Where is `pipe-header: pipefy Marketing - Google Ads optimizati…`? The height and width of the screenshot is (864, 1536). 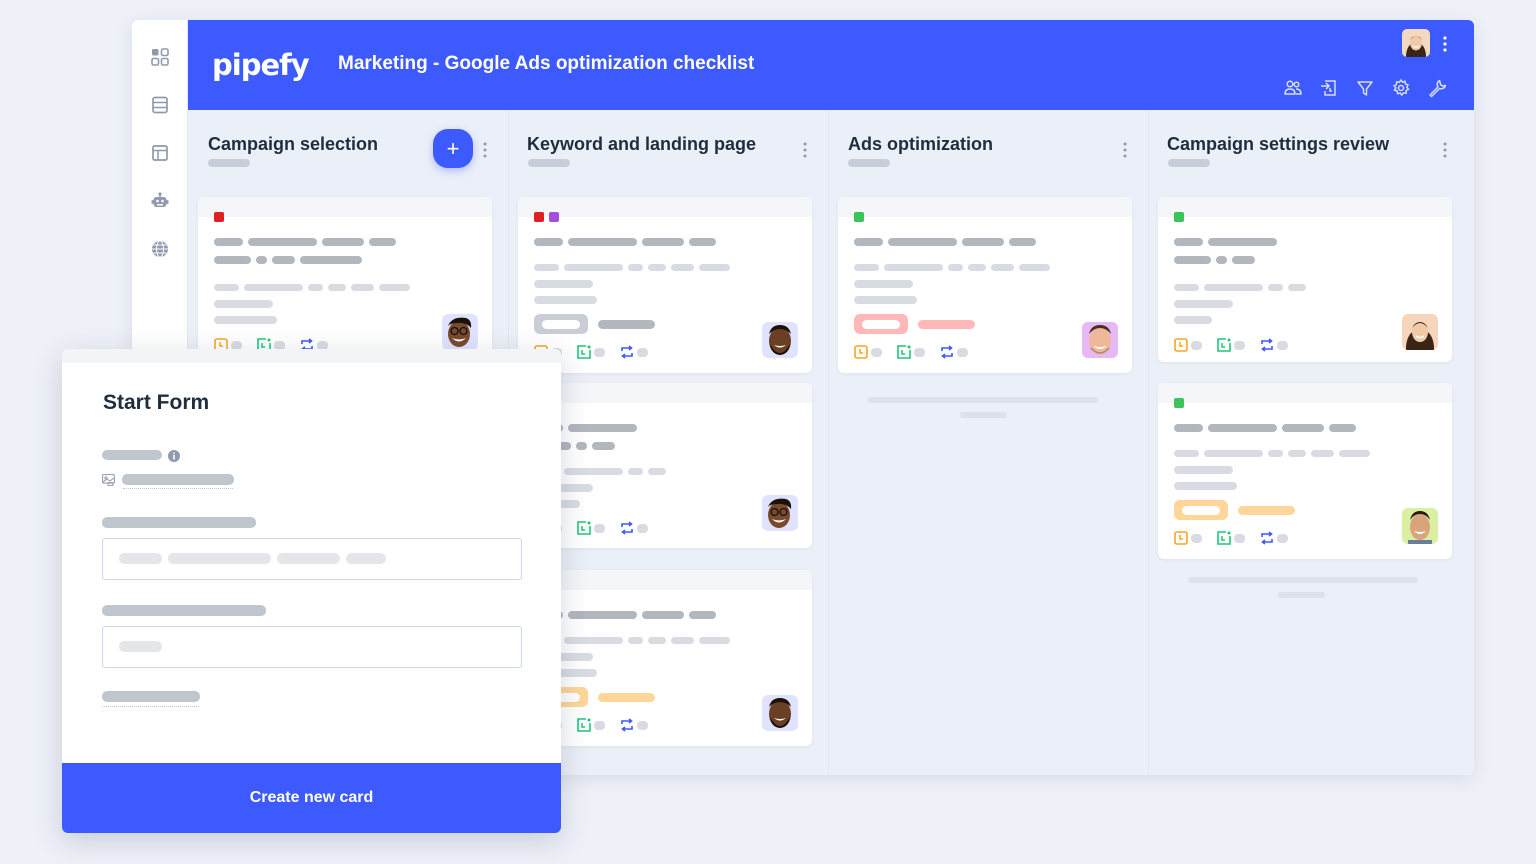
pipe-header: pipefy Marketing - Google Ads optimizati… is located at coordinates (831, 65).